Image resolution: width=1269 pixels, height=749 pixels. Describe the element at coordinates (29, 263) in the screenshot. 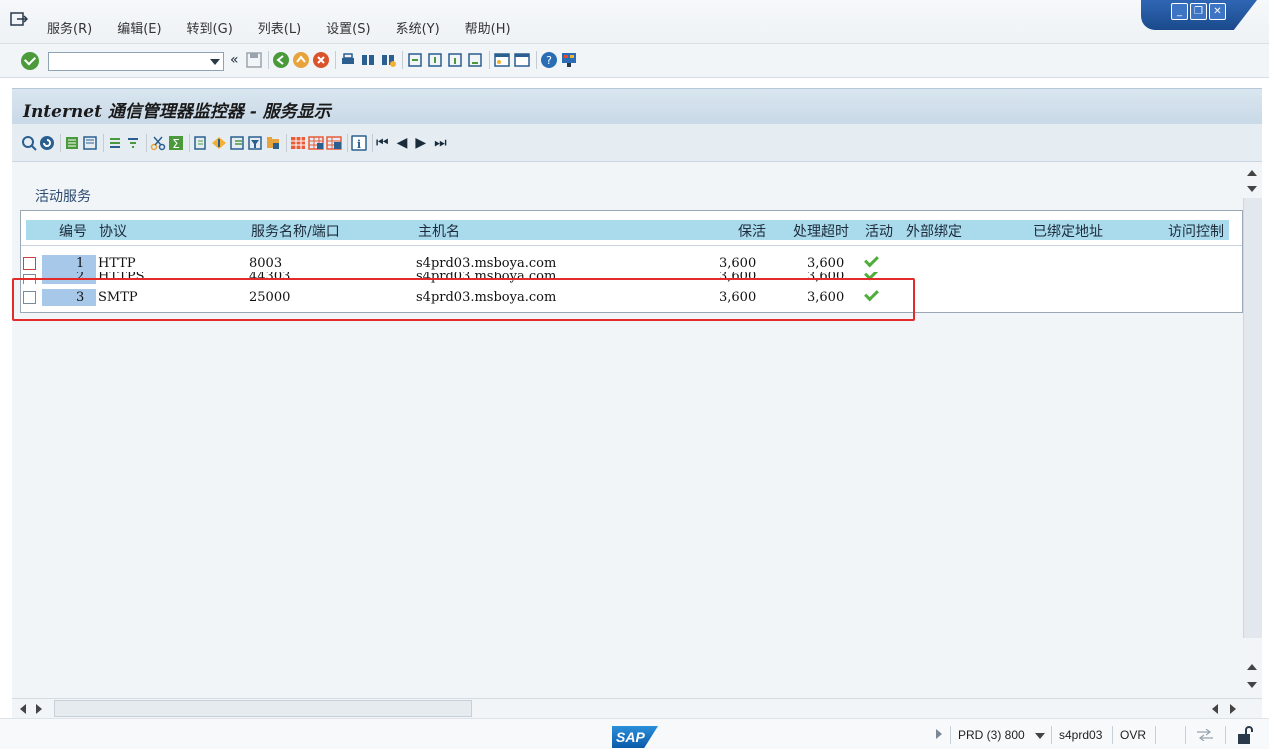

I see `row-select-checkbox` at that location.